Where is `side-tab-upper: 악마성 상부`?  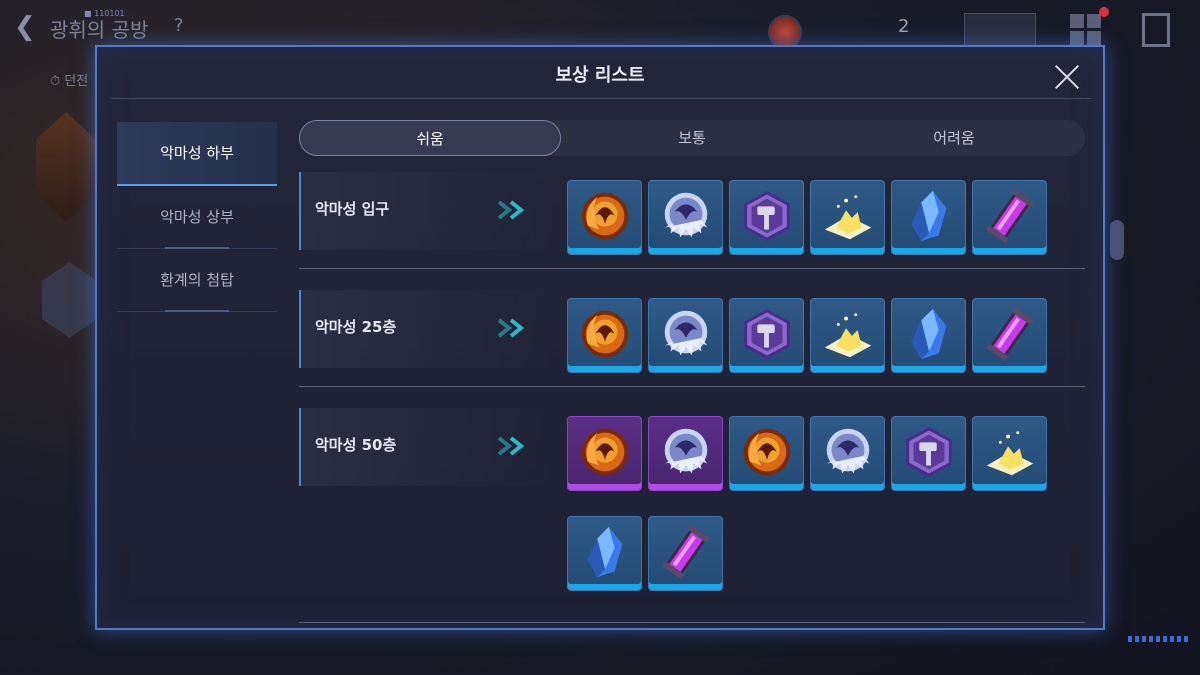 side-tab-upper: 악마성 상부 is located at coordinates (197, 217).